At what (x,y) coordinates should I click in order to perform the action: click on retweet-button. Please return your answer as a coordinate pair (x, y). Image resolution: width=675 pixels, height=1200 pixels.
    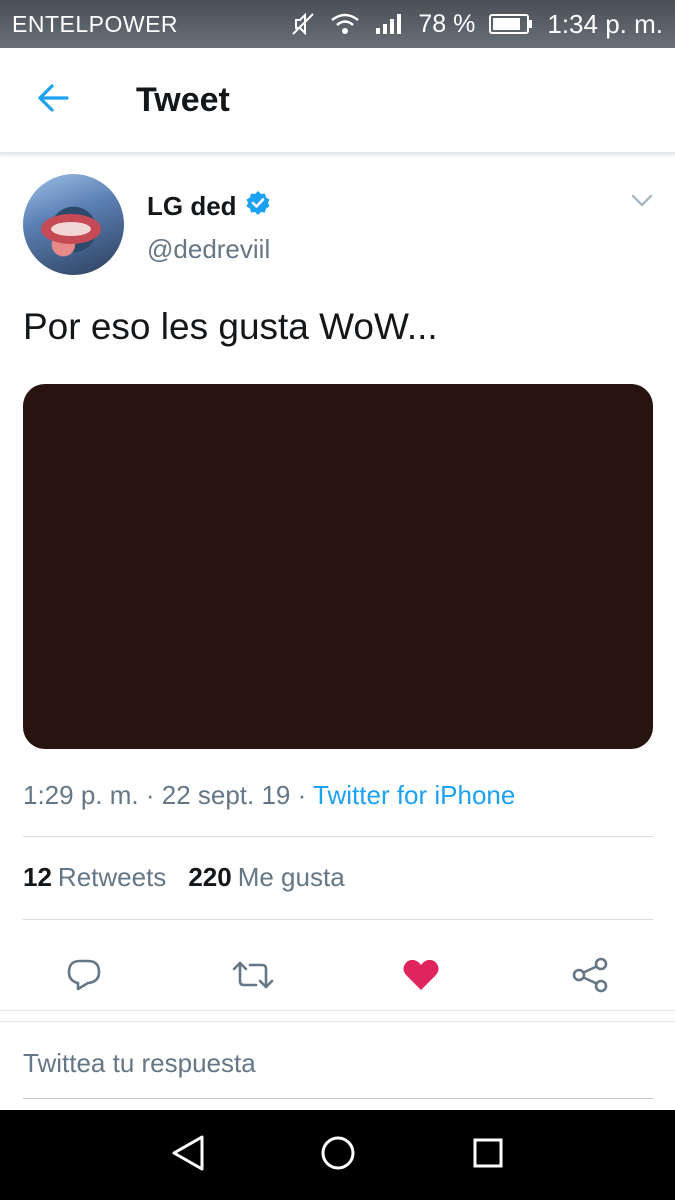
    Looking at the image, I should click on (253, 977).